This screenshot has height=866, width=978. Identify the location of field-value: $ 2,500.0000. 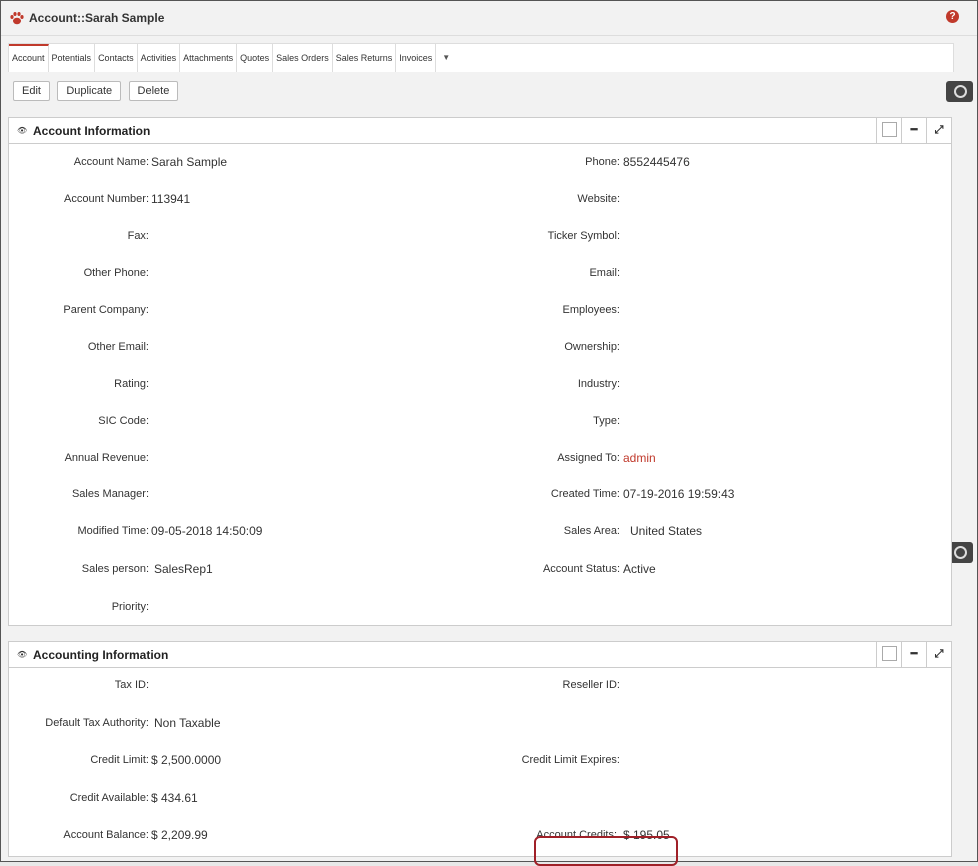
(186, 760).